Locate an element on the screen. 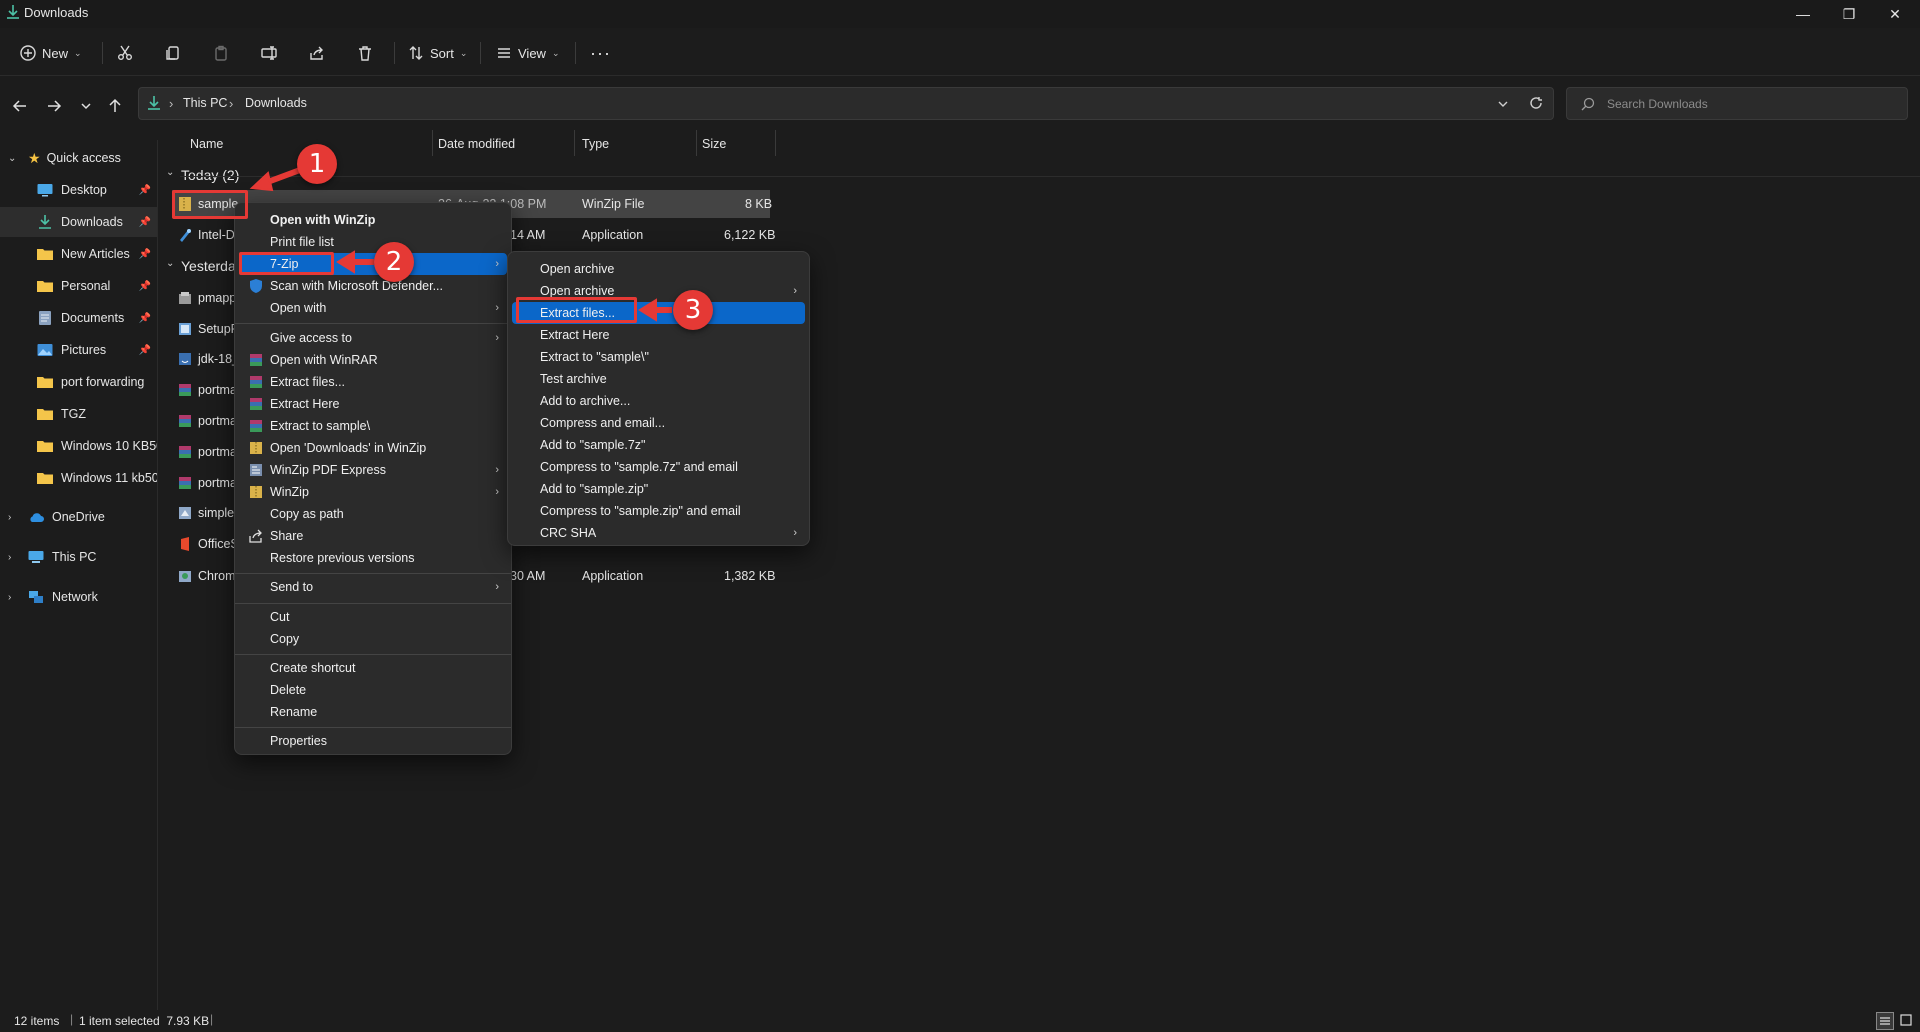 The height and width of the screenshot is (1032, 1920). details-view-button is located at coordinates (1885, 1021).